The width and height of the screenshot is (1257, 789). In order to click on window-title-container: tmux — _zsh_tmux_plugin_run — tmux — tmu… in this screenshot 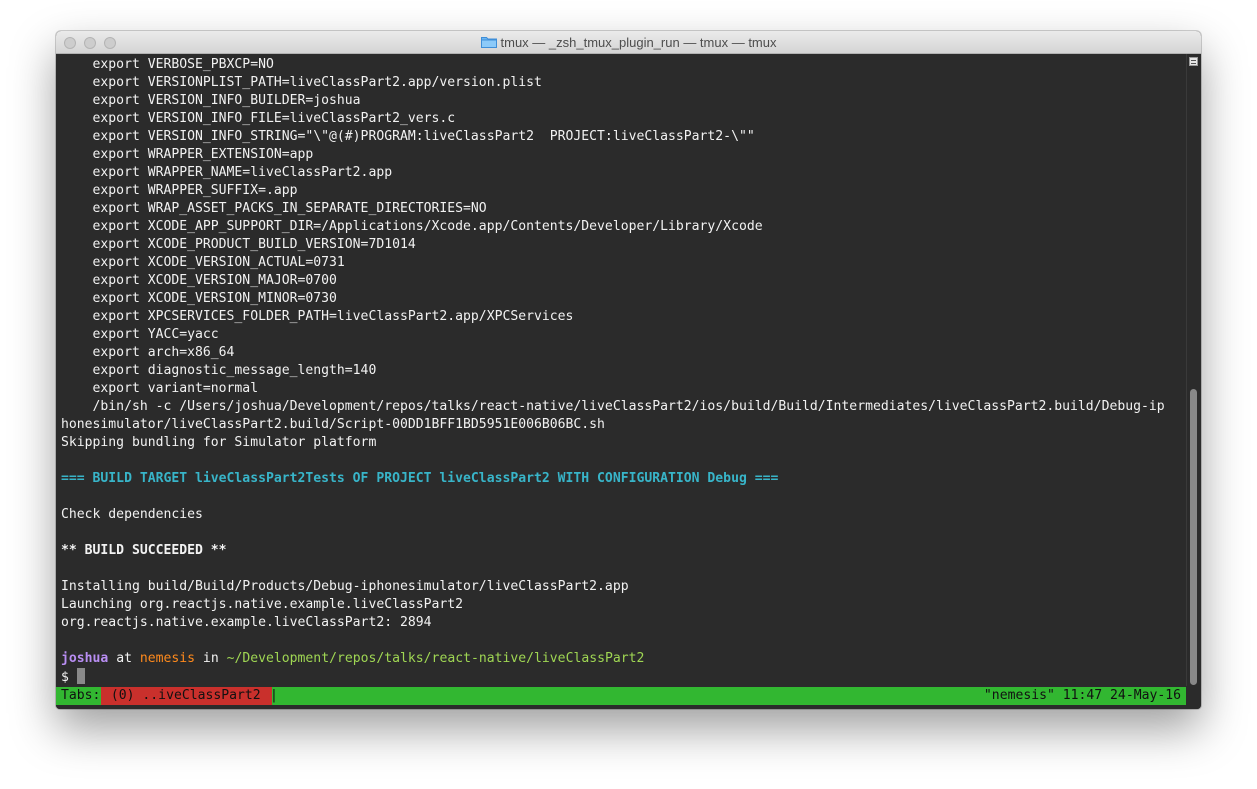, I will do `click(628, 42)`.